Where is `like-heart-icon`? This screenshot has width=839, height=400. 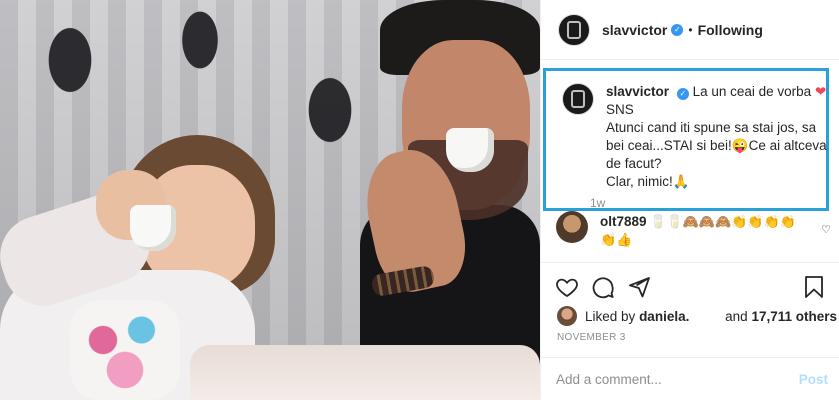
like-heart-icon is located at coordinates (567, 287).